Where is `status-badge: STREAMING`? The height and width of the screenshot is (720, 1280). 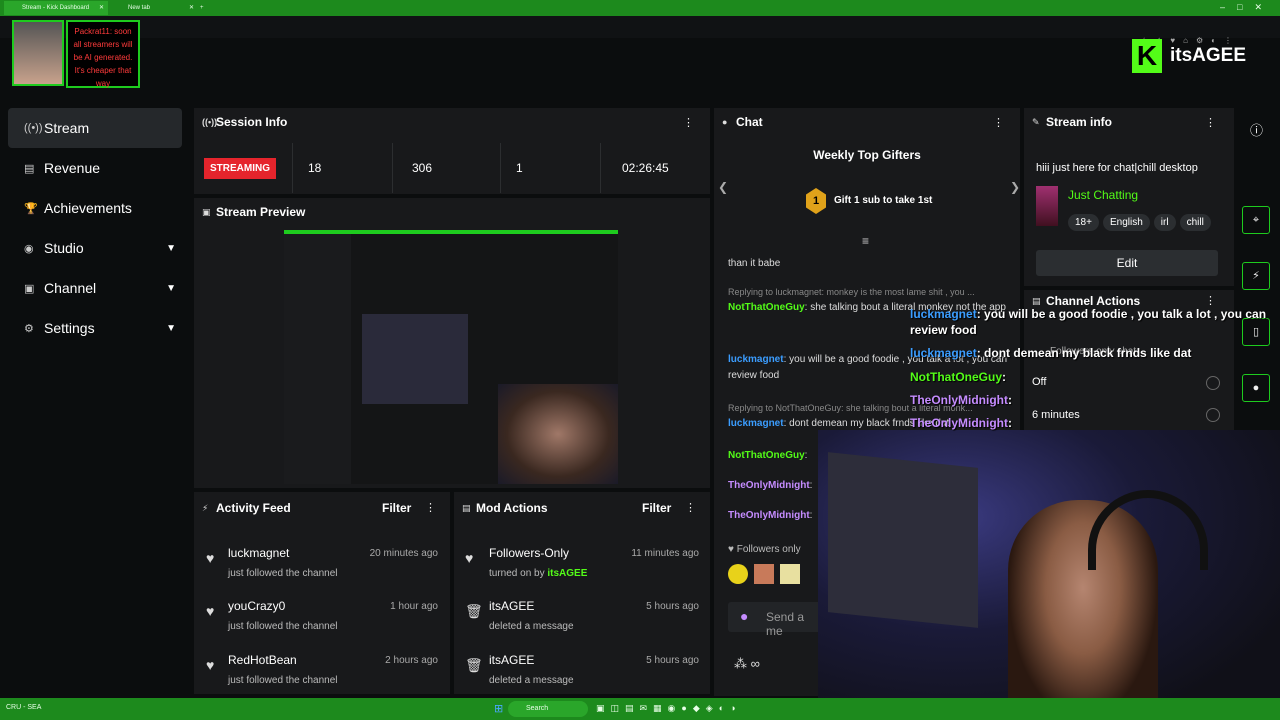 status-badge: STREAMING is located at coordinates (240, 168).